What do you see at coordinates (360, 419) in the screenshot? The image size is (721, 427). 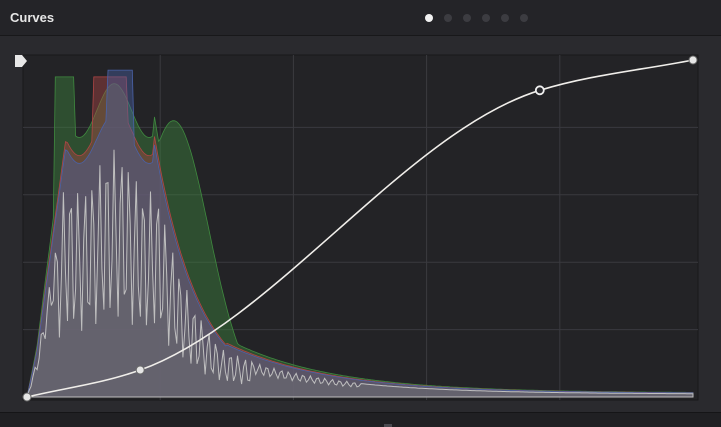 I see `bottom-bar` at bounding box center [360, 419].